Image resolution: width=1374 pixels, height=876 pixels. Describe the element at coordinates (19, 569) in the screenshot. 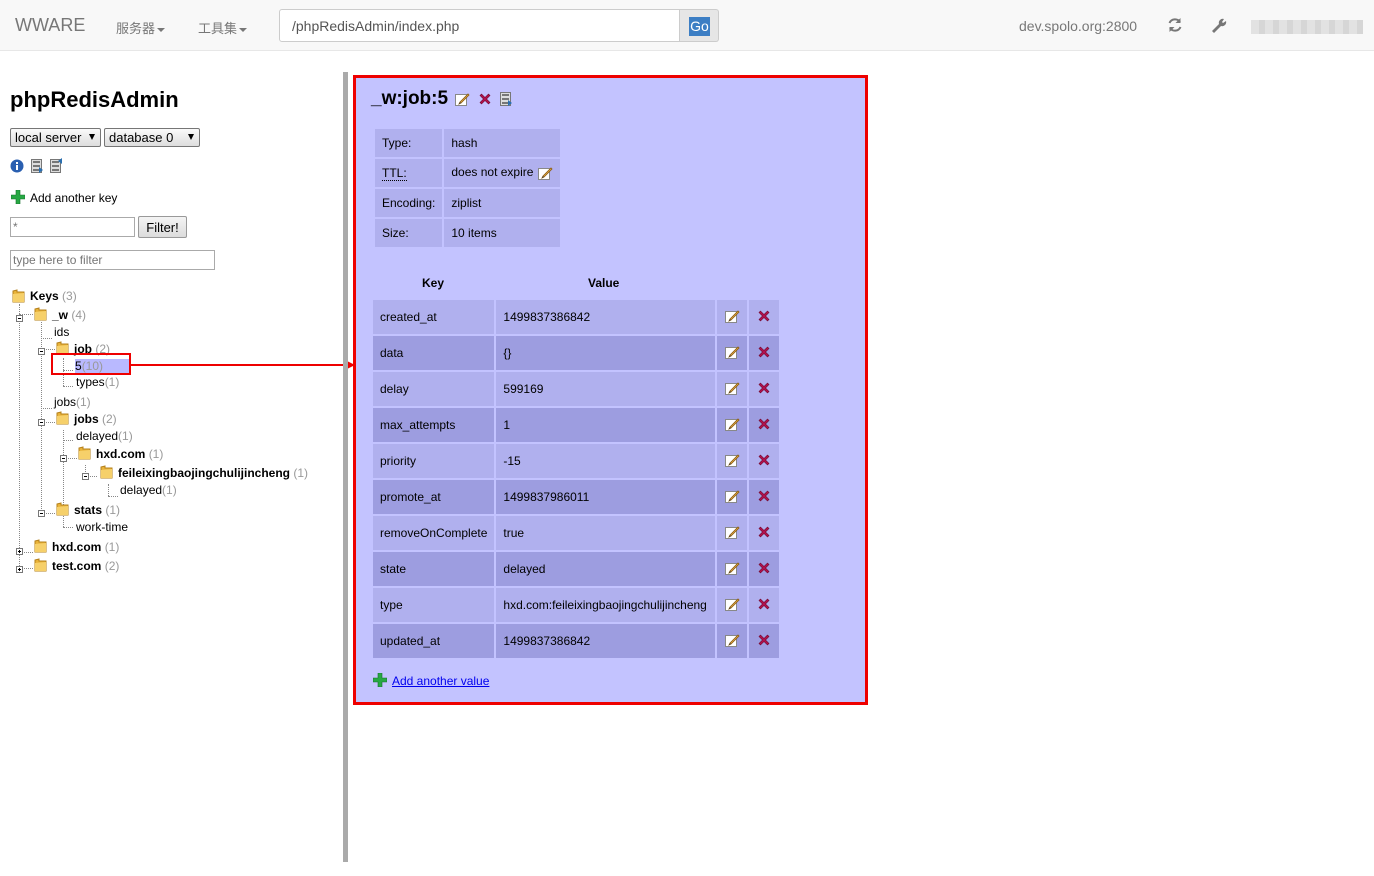

I see `expand-toggle-test` at that location.